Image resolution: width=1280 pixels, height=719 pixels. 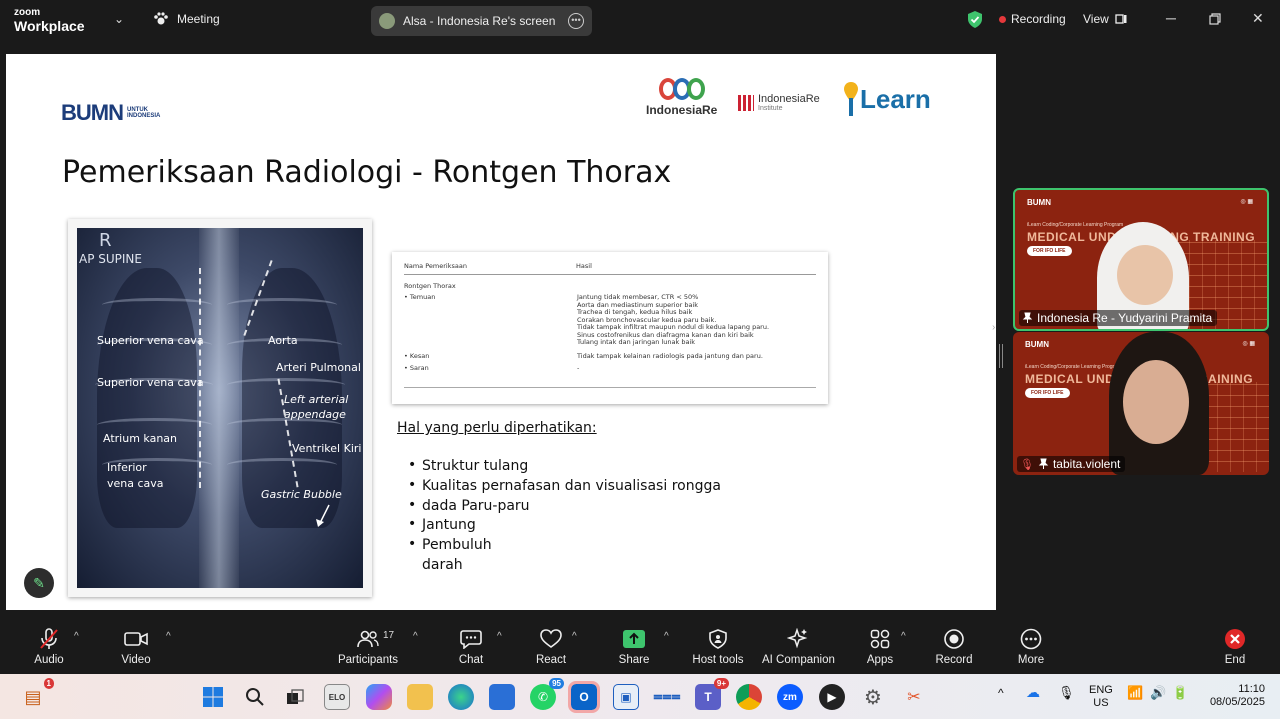 I want to click on snipping-tool-icon: ✂, so click(x=914, y=697).